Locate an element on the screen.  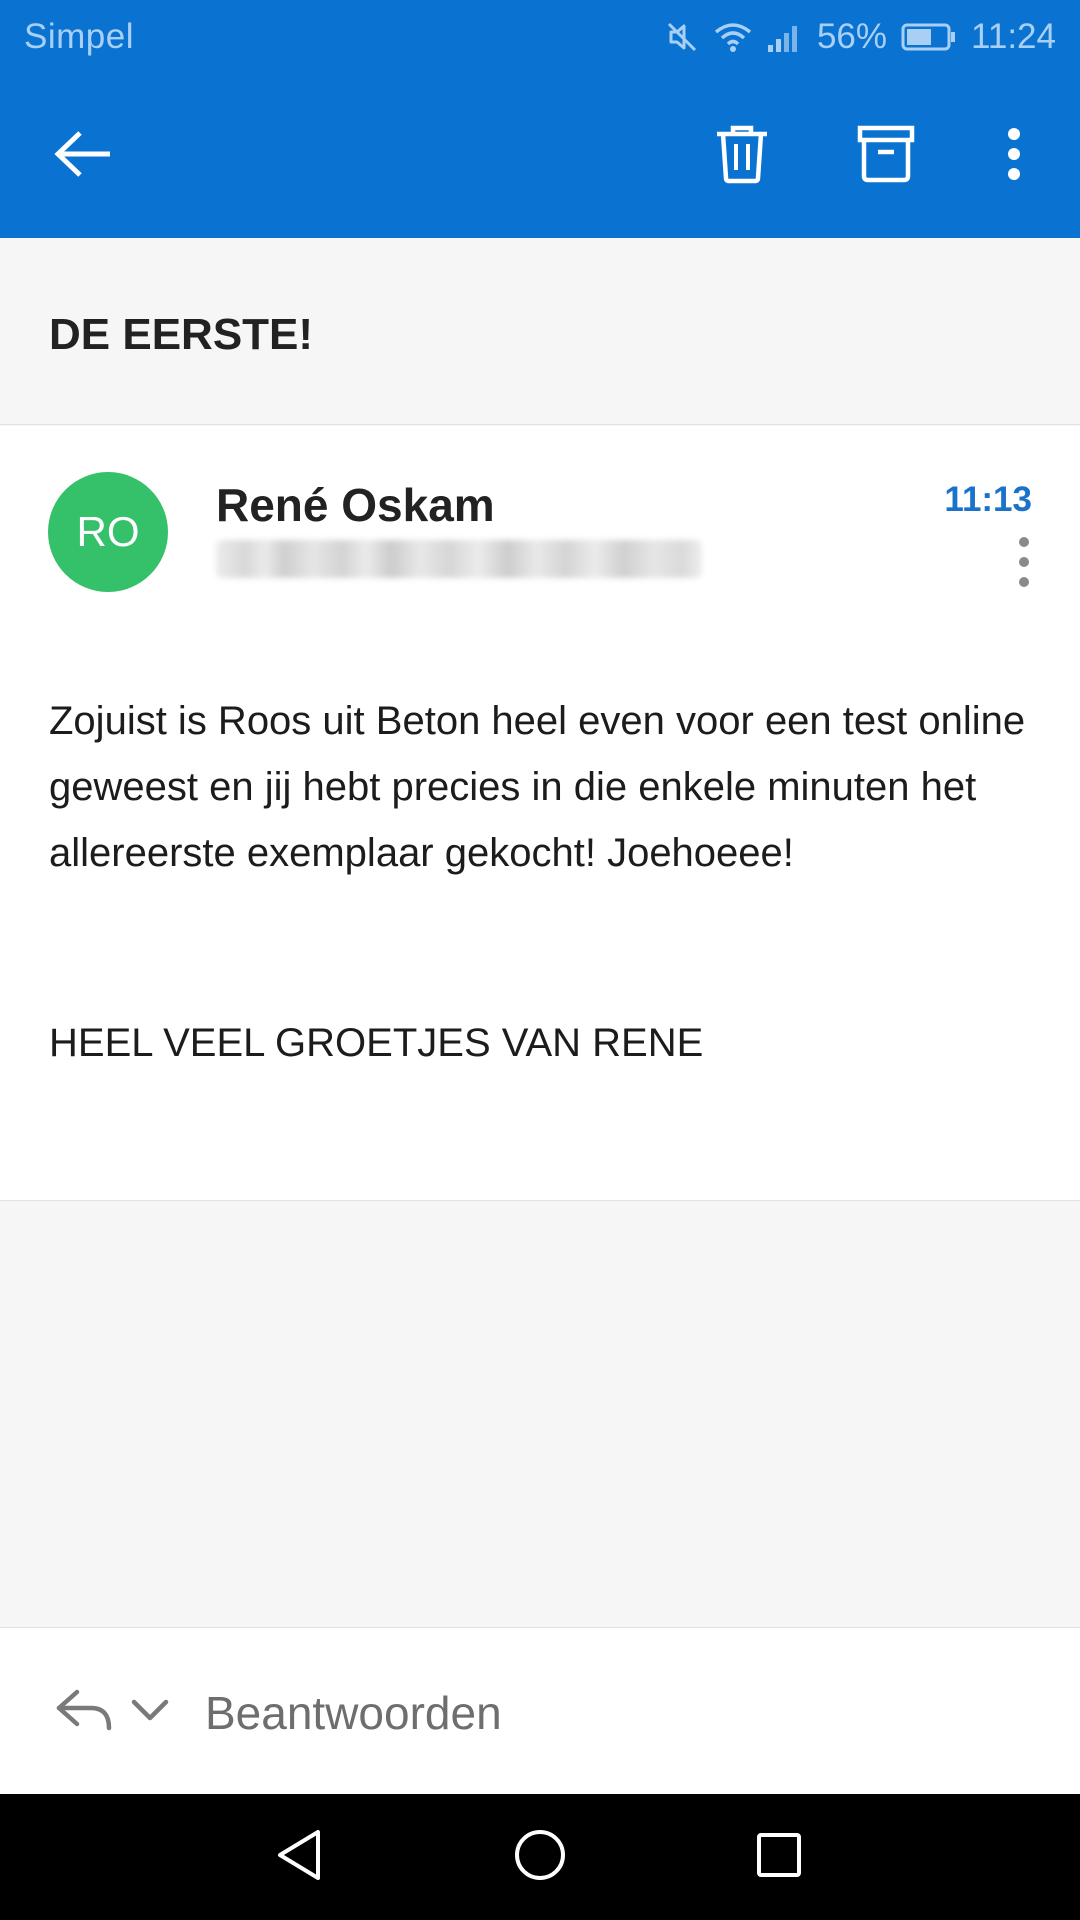
back-arrow-icon is located at coordinates (84, 156).